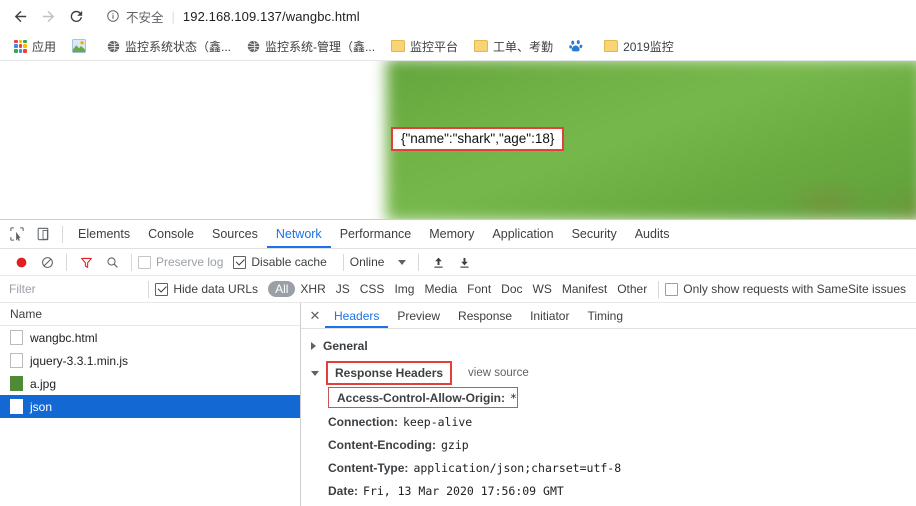 The image size is (916, 506). What do you see at coordinates (64, 337) in the screenshot?
I see `request-name: wangbc.html` at bounding box center [64, 337].